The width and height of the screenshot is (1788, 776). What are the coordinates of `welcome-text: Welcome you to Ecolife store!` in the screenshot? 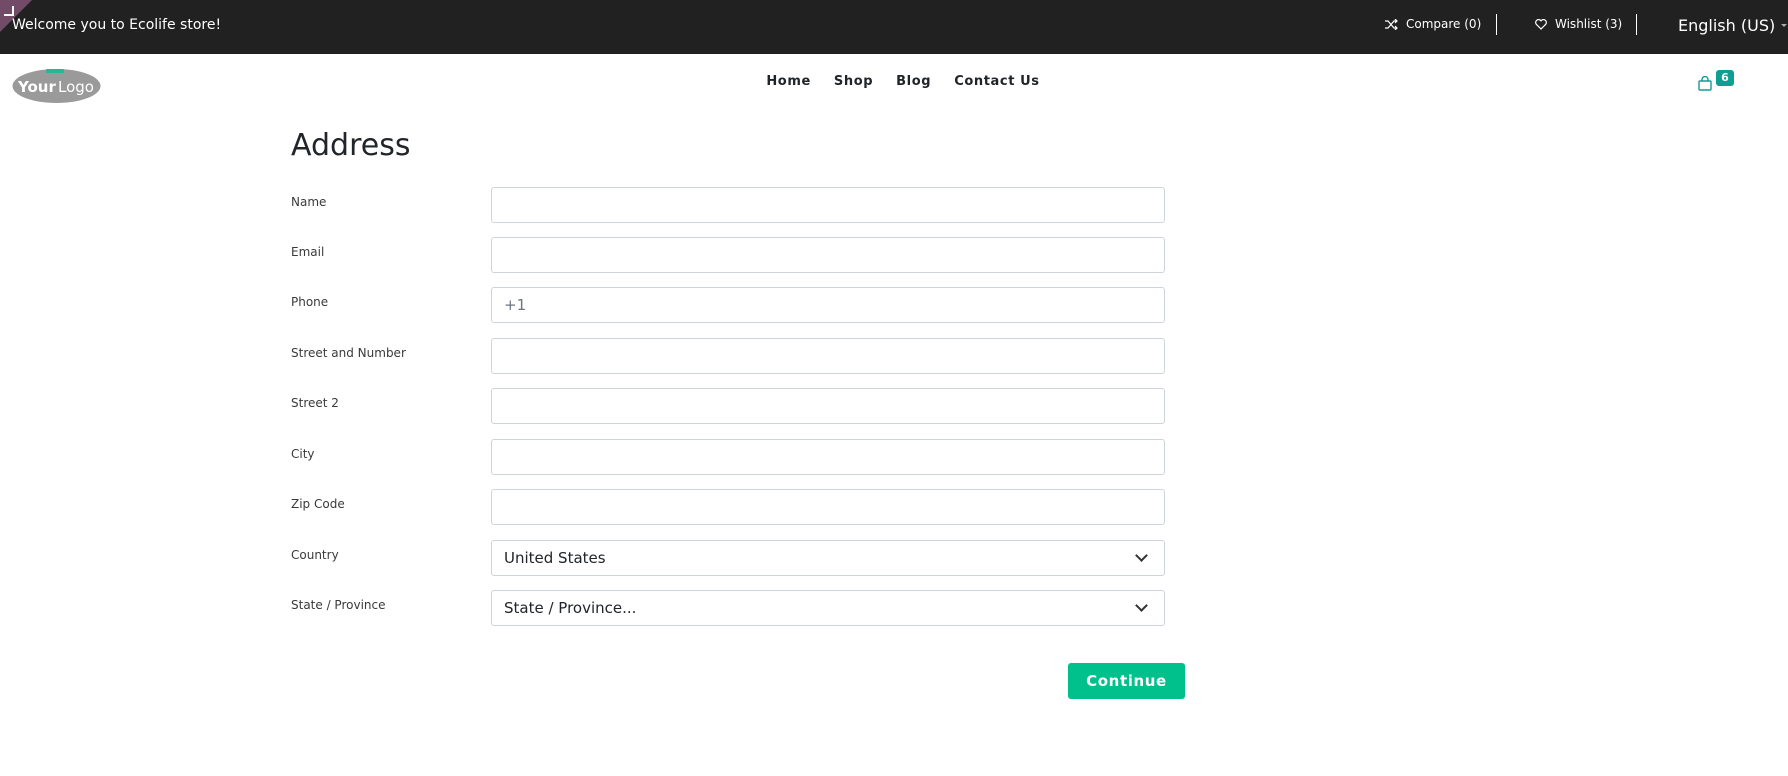 It's located at (117, 25).